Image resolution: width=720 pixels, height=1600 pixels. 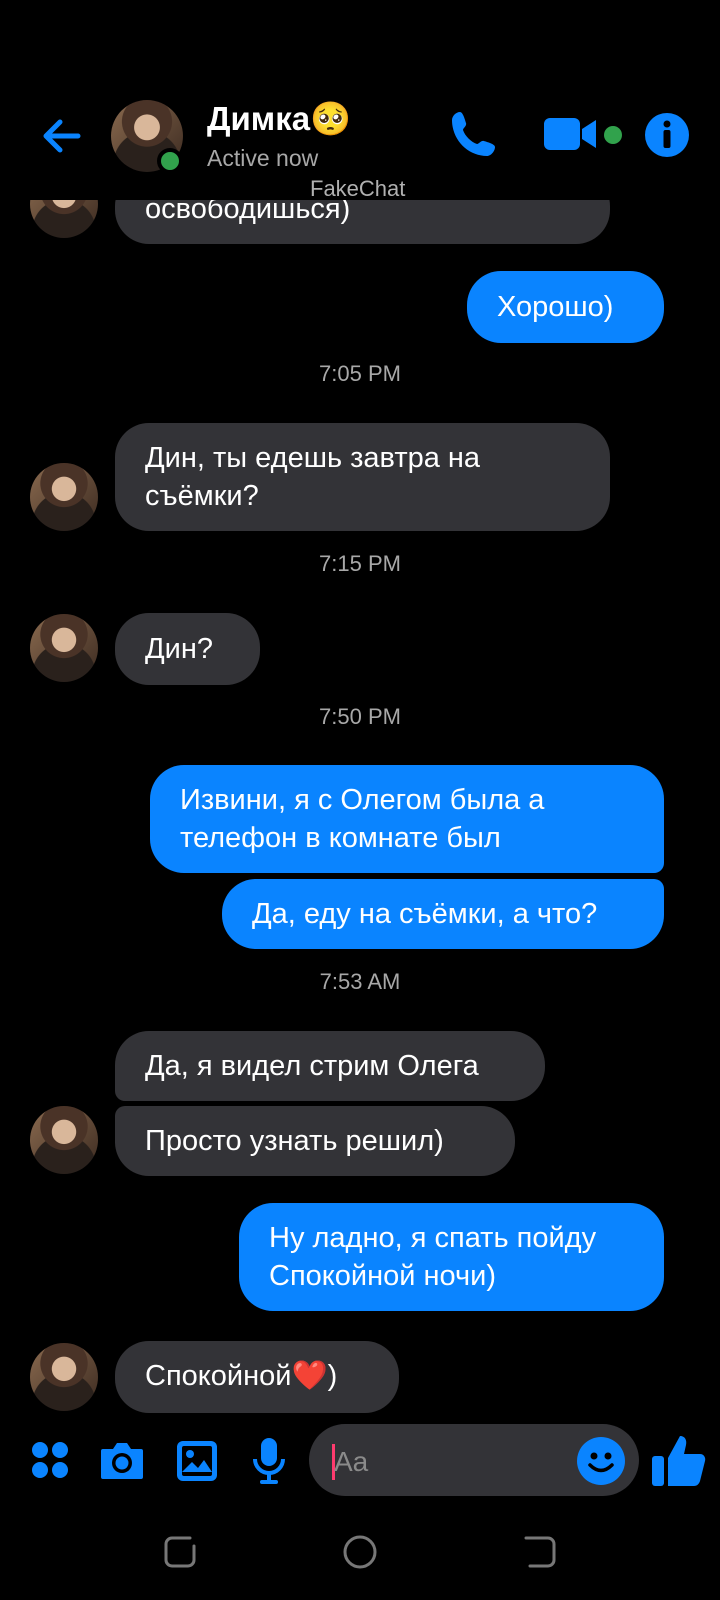 What do you see at coordinates (362, 477) in the screenshot?
I see `message-incoming: Дин, ты едешь завтра на съёмки?` at bounding box center [362, 477].